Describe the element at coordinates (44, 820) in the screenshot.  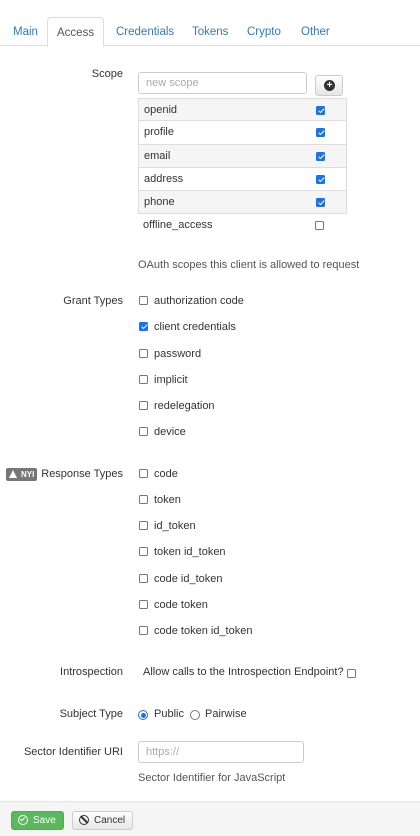
I see `save-label: Save` at that location.